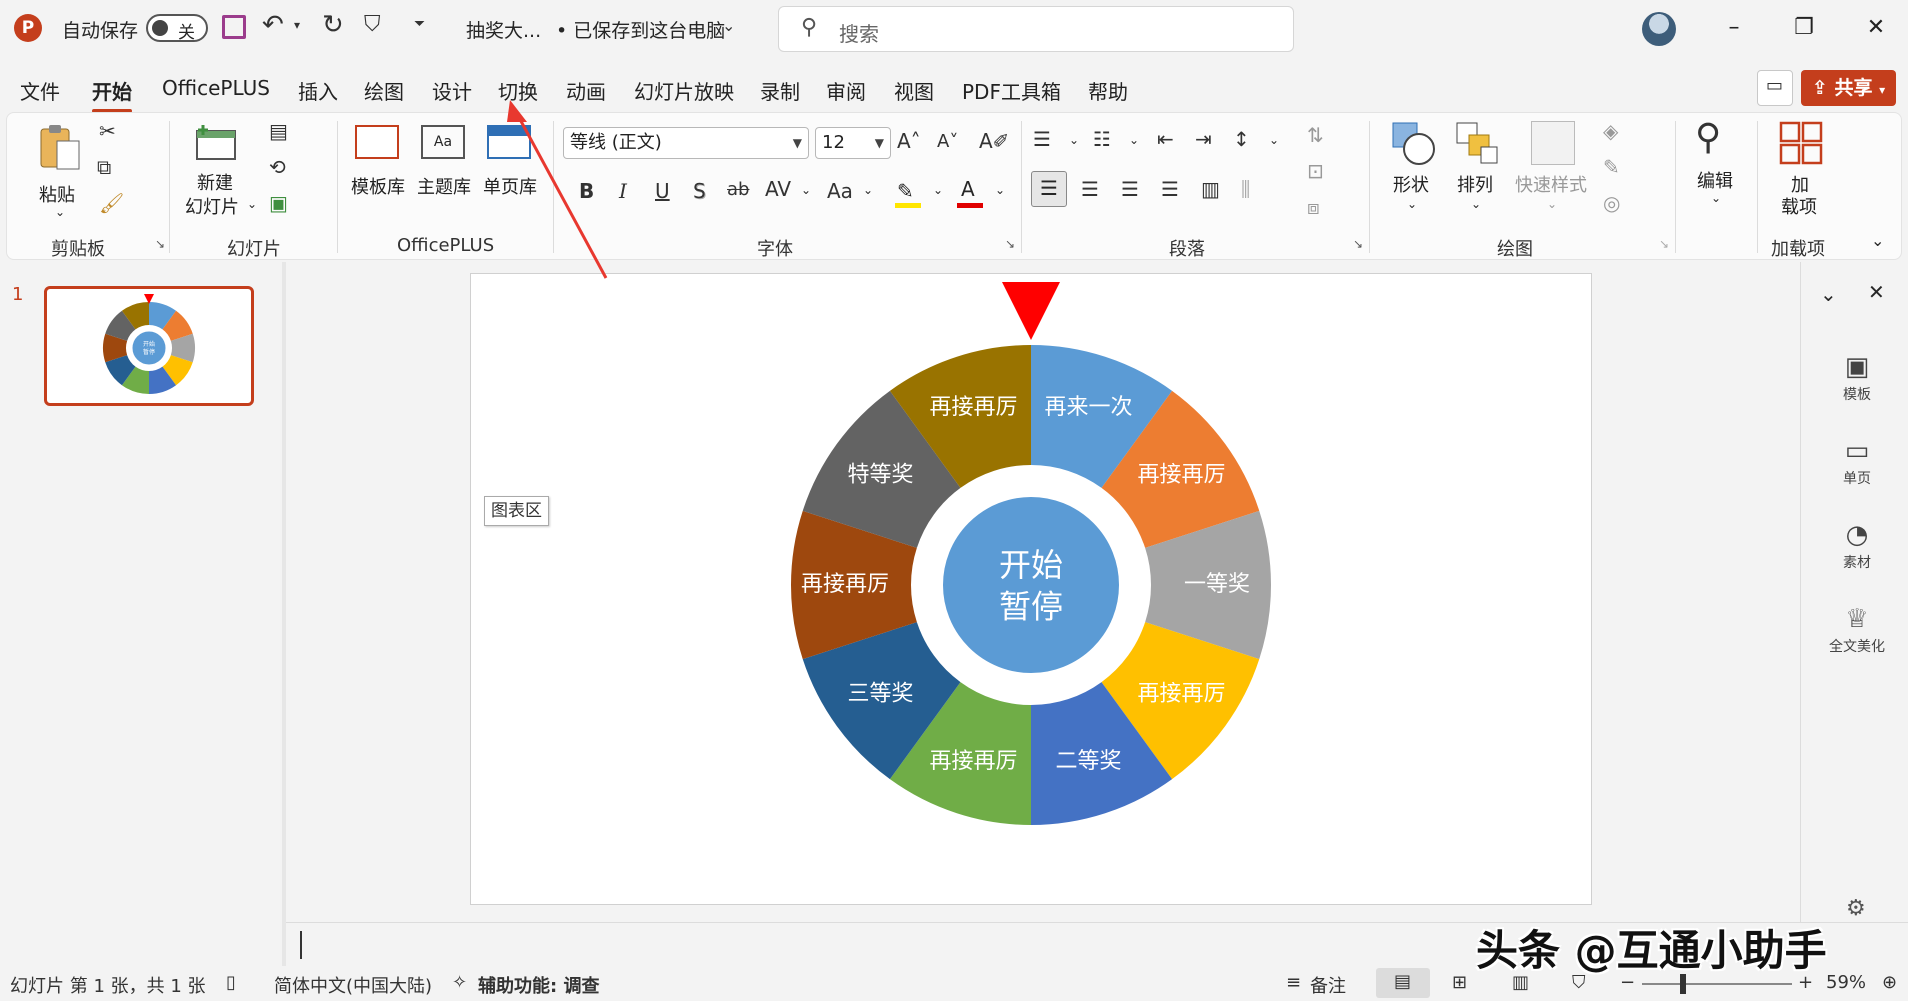  What do you see at coordinates (318, 90) in the screenshot?
I see `tab-insert: 插入` at bounding box center [318, 90].